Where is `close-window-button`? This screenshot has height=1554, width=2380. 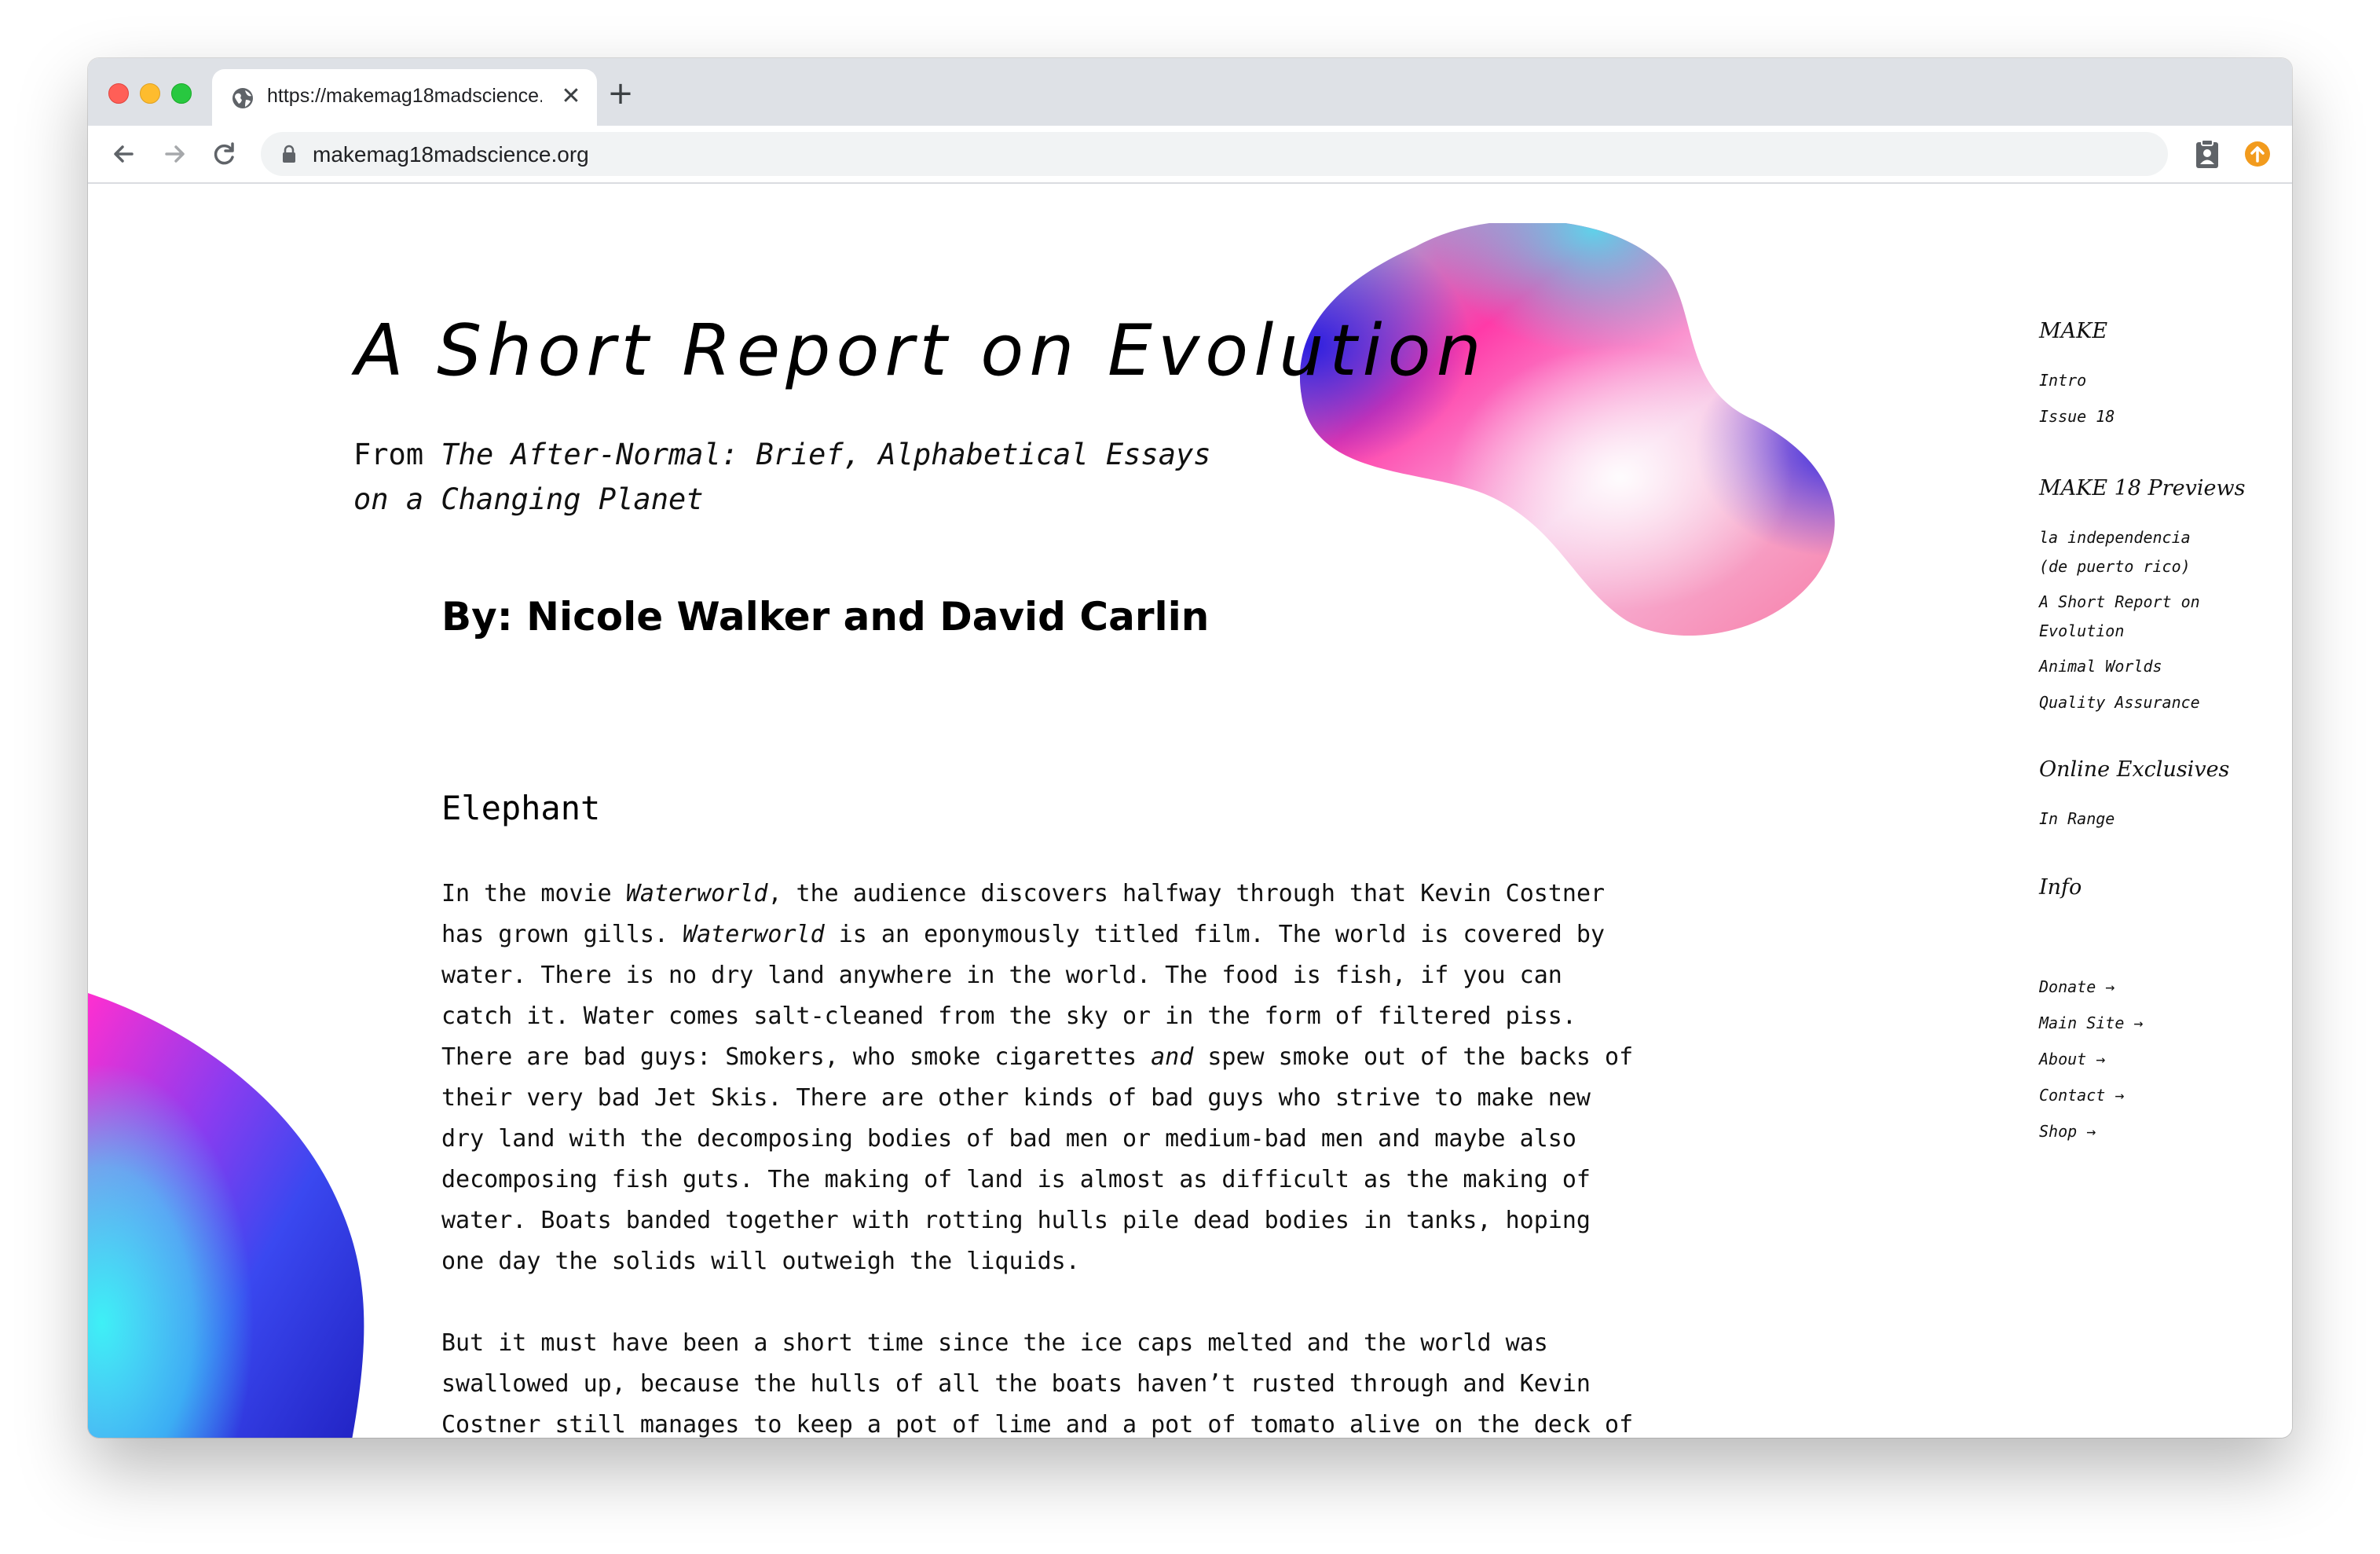 close-window-button is located at coordinates (118, 93).